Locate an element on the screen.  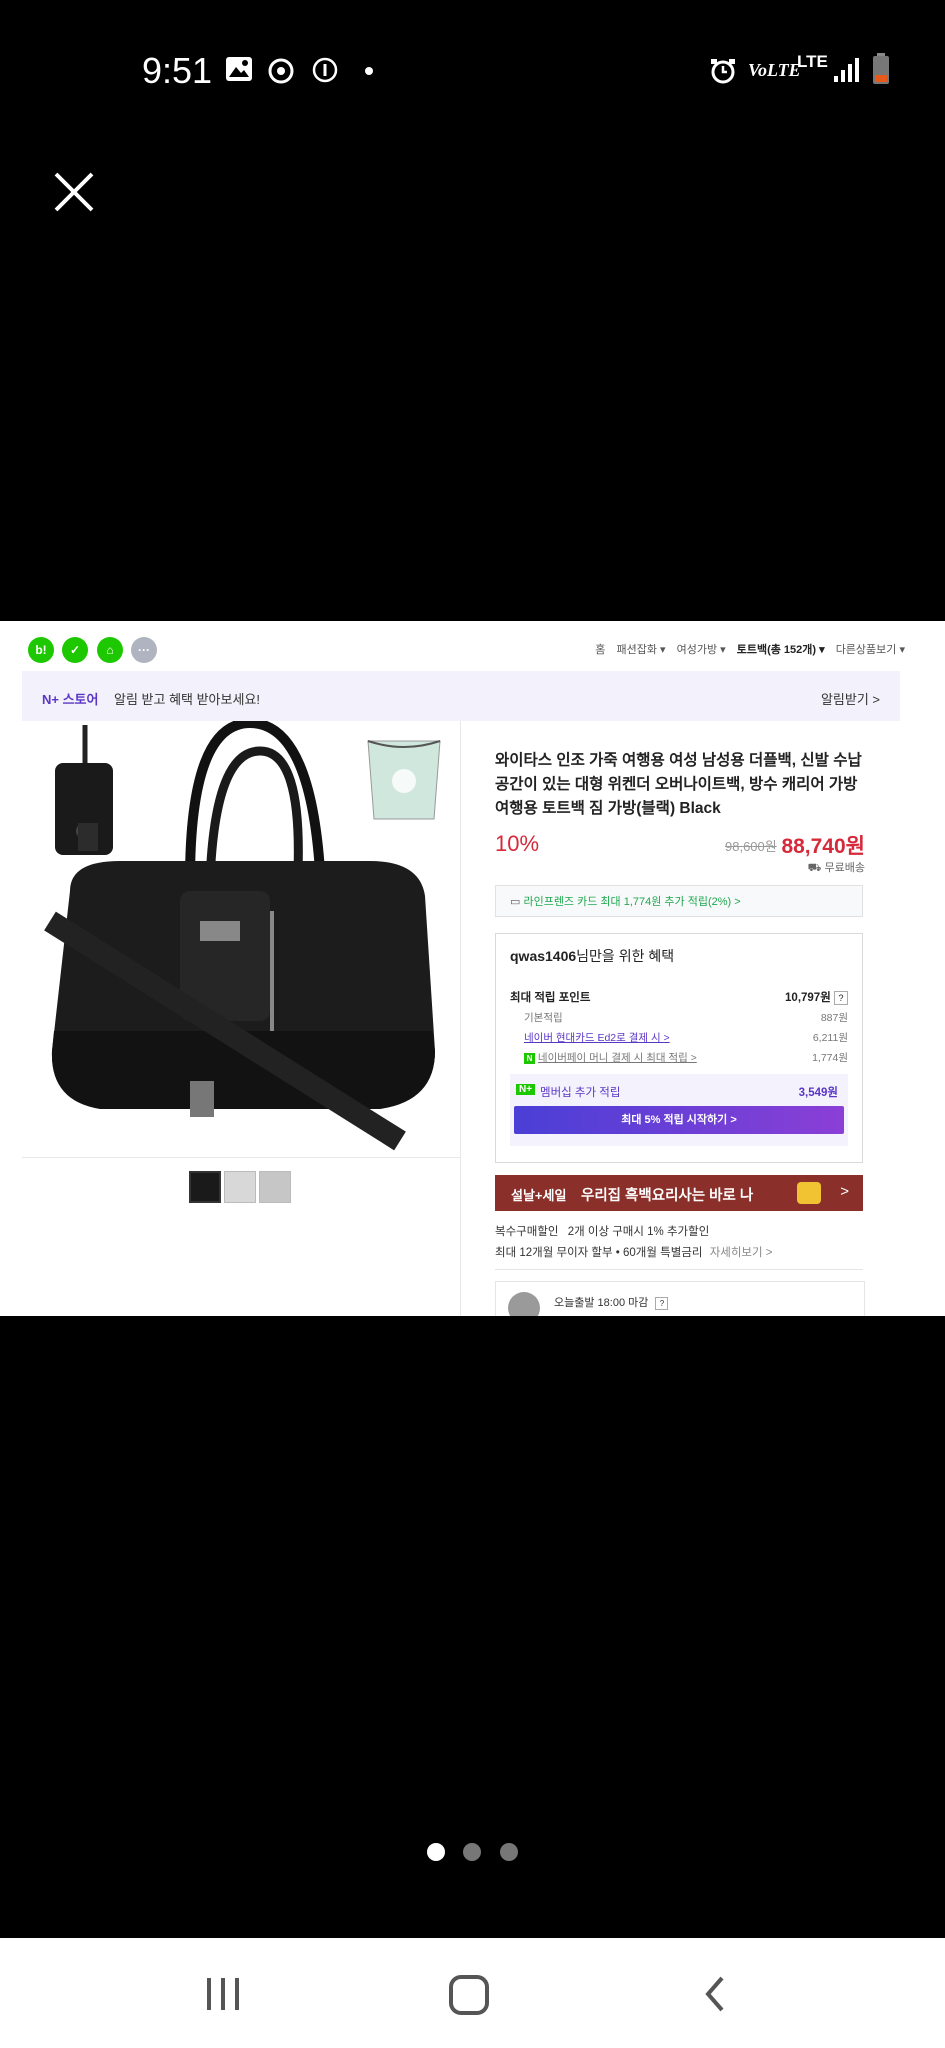
thumbnail-divider is located at coordinates (241, 1157).